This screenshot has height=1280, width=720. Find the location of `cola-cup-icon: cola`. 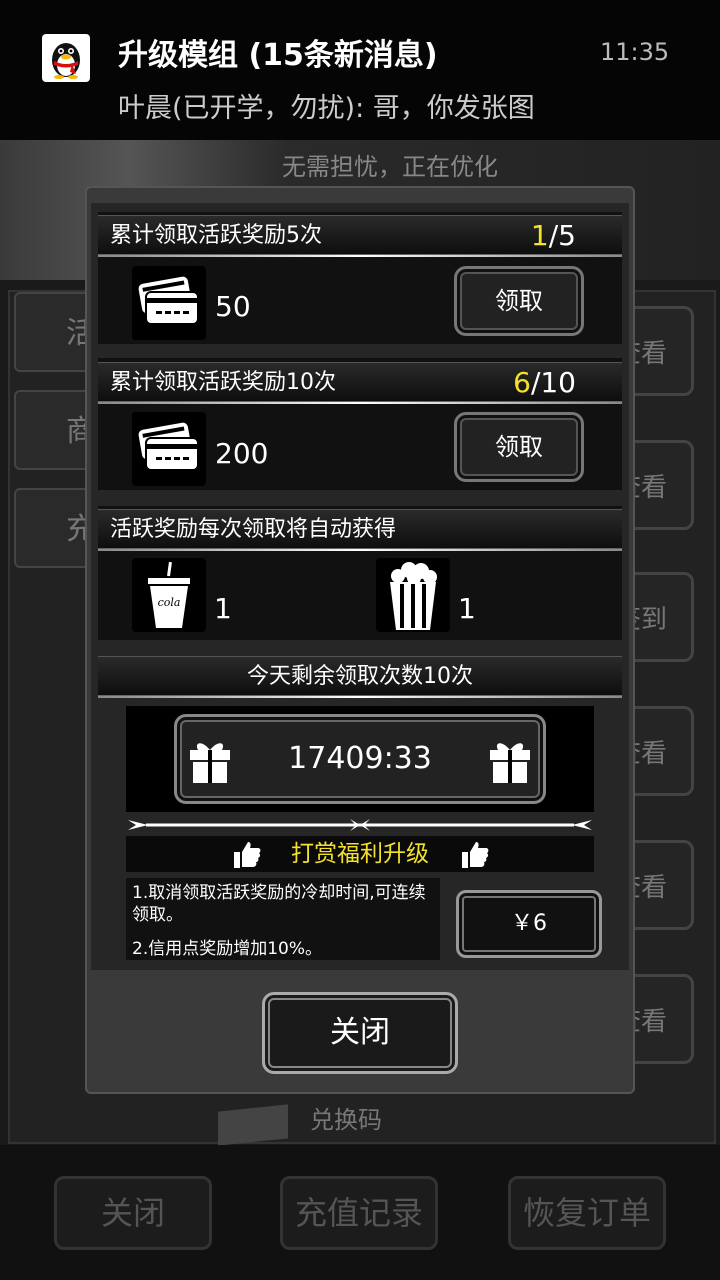

cola-cup-icon: cola is located at coordinates (169, 595).